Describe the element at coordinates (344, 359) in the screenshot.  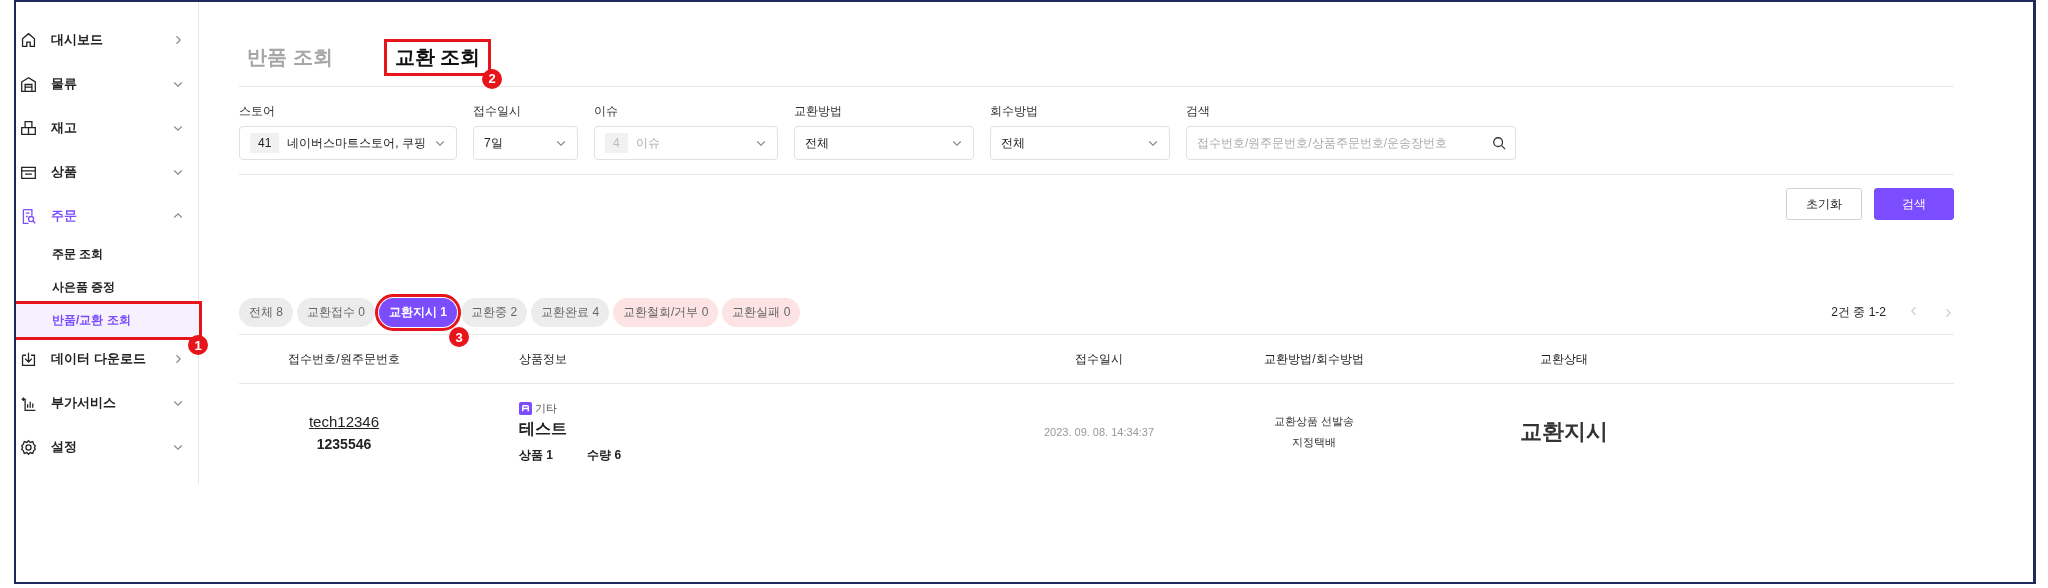
I see `column-header: 접수번호/원주문번호` at that location.